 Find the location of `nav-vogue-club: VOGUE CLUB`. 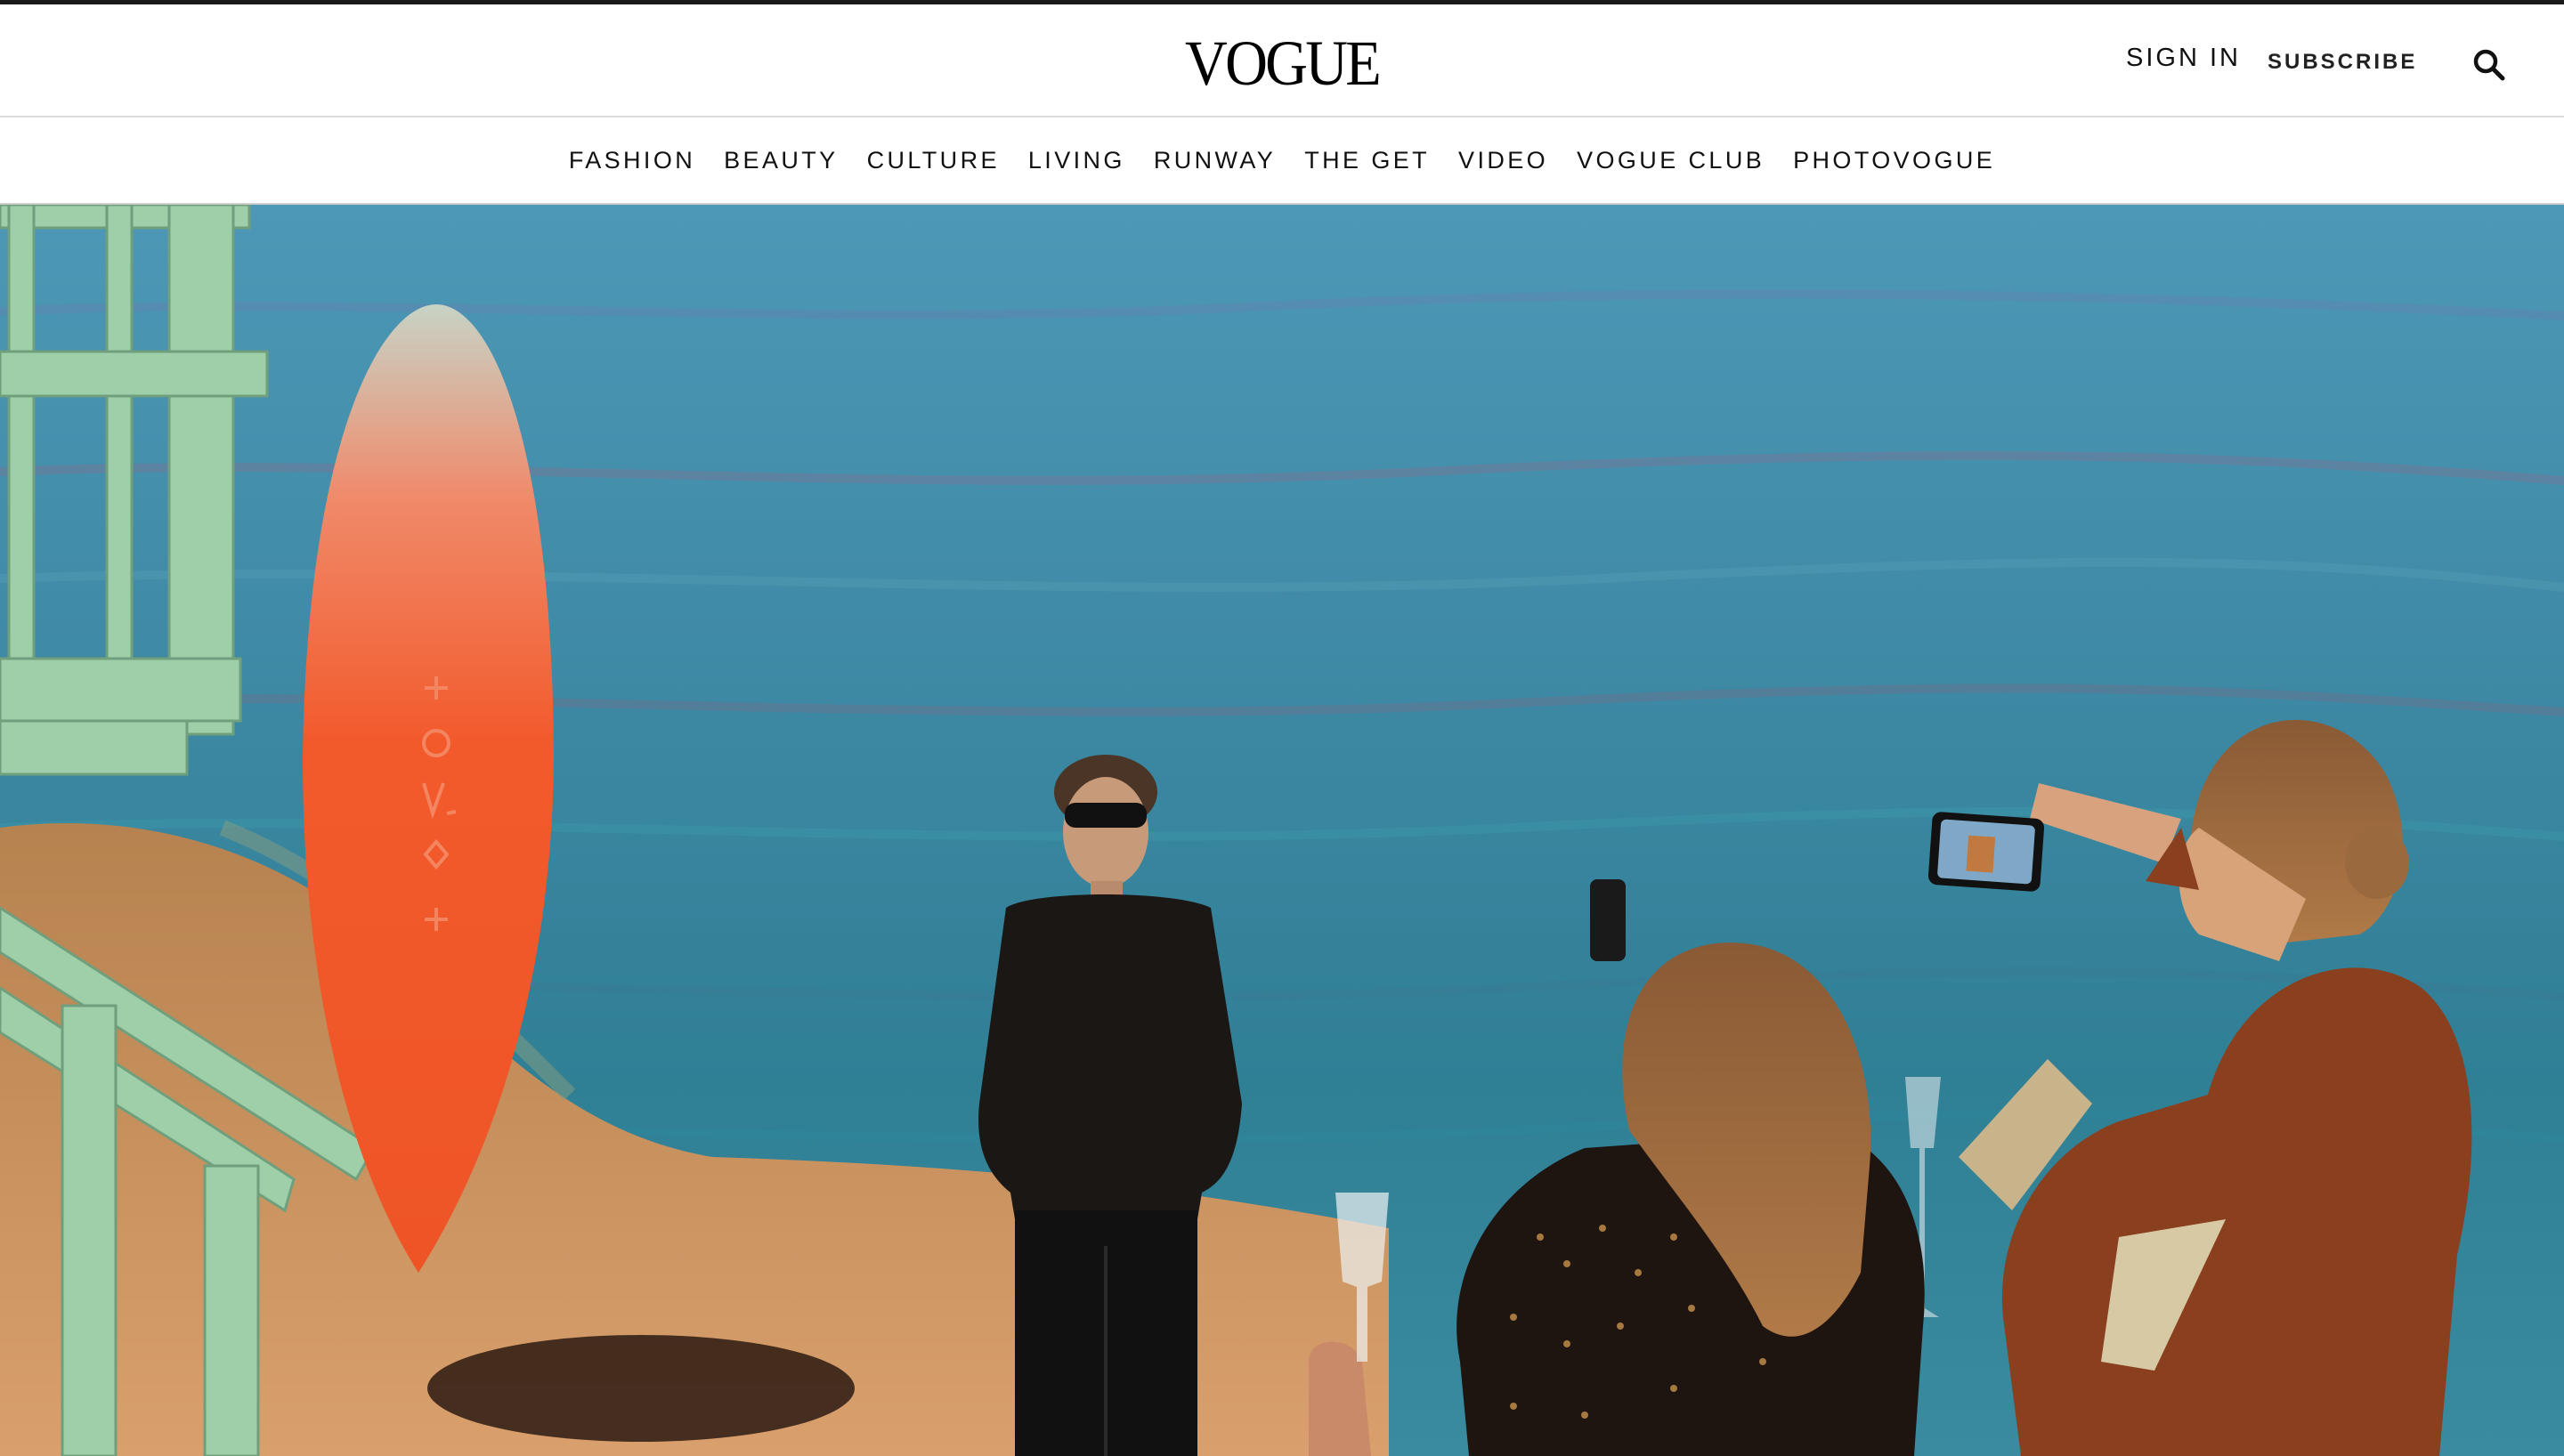

nav-vogue-club: VOGUE CLUB is located at coordinates (1670, 160).